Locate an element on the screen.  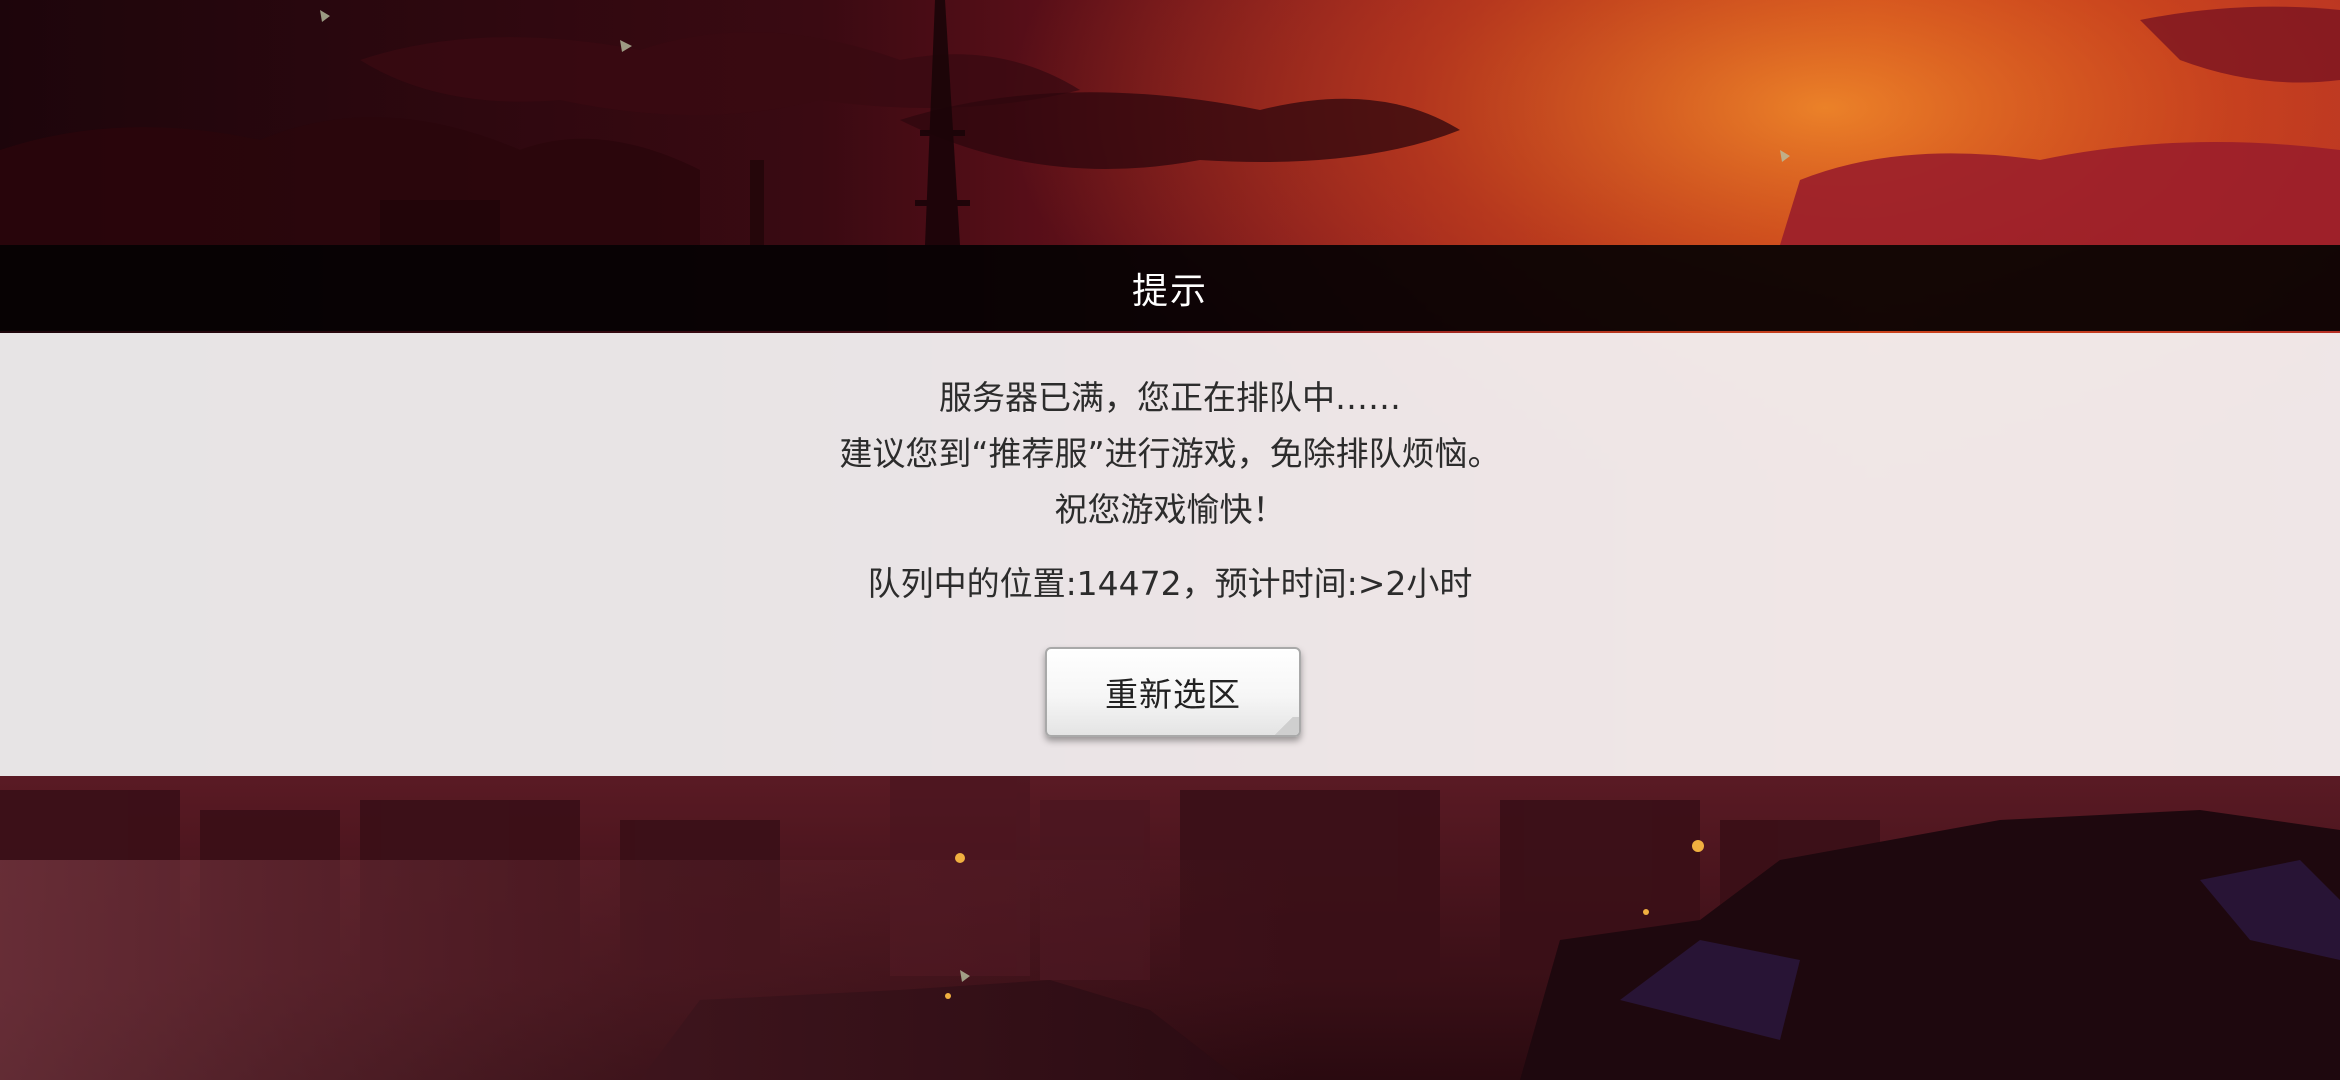
wish-message: 祝您游戏愉快！ is located at coordinates (1170, 509).